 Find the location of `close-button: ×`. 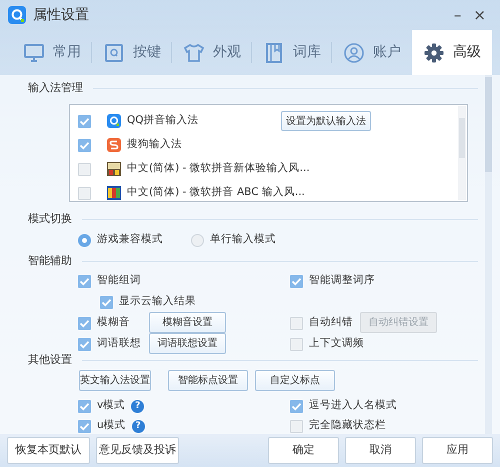

close-button: × is located at coordinates (479, 15).